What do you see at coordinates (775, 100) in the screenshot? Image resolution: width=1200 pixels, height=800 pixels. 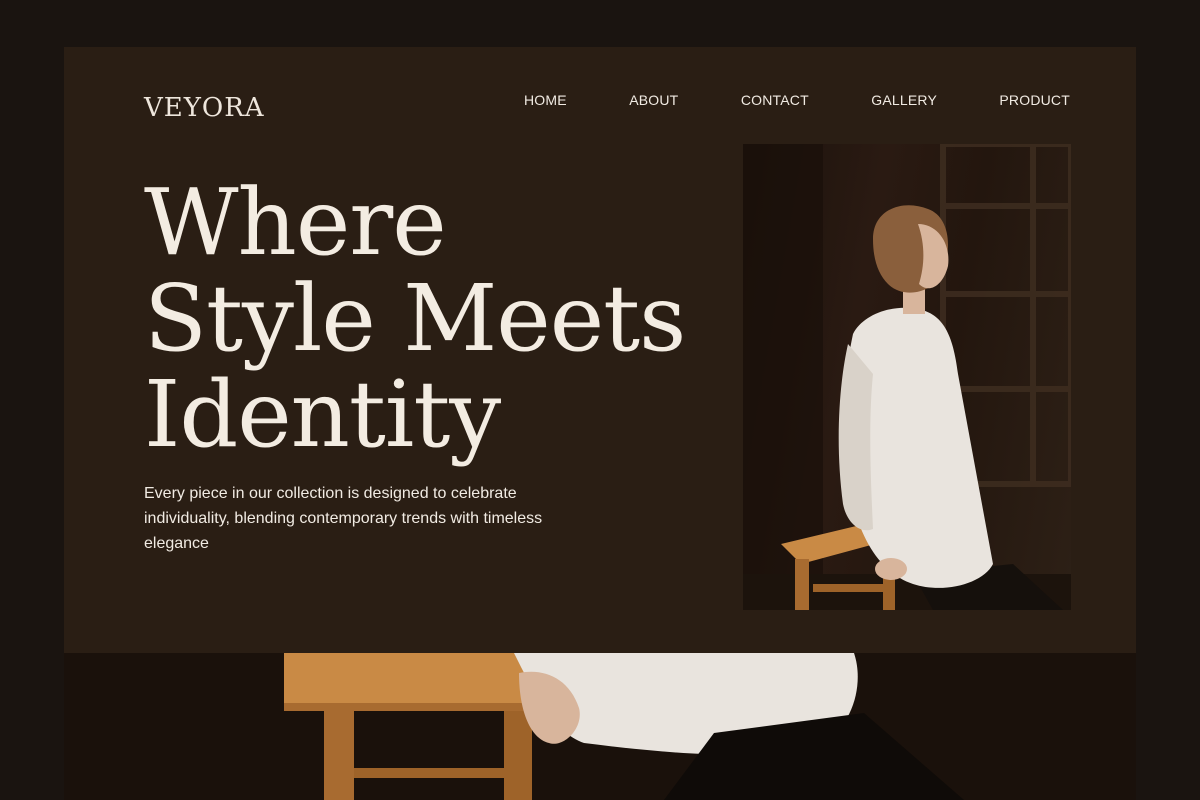 I see `nav-contact: CONTACT` at bounding box center [775, 100].